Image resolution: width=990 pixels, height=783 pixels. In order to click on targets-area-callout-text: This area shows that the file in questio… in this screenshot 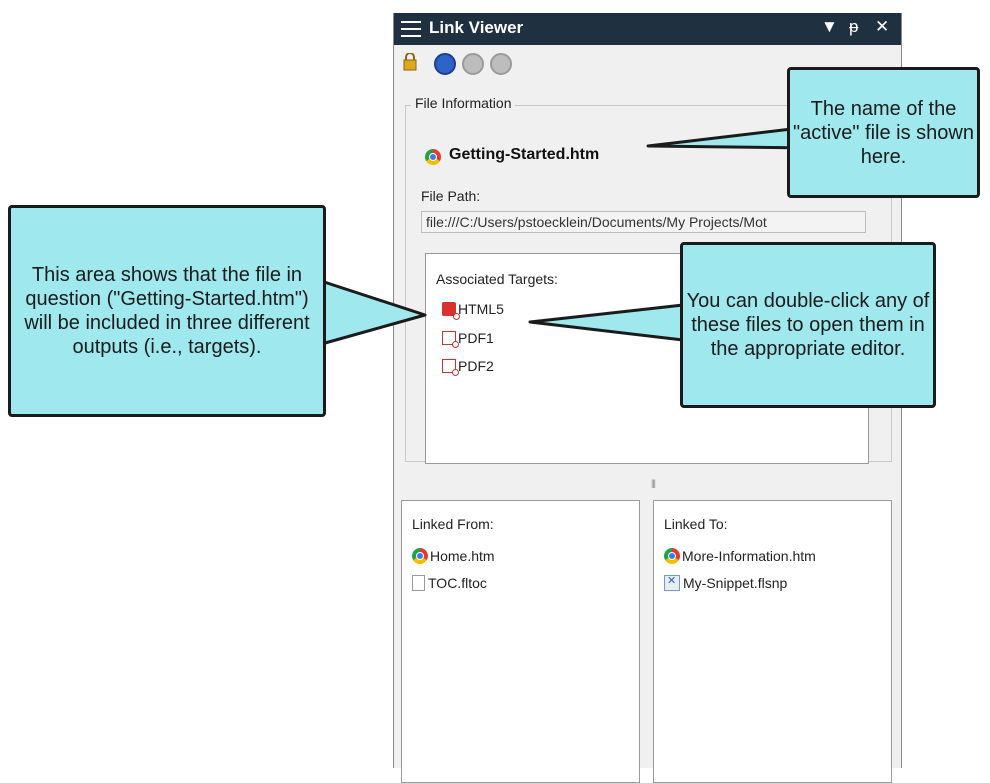, I will do `click(167, 311)`.